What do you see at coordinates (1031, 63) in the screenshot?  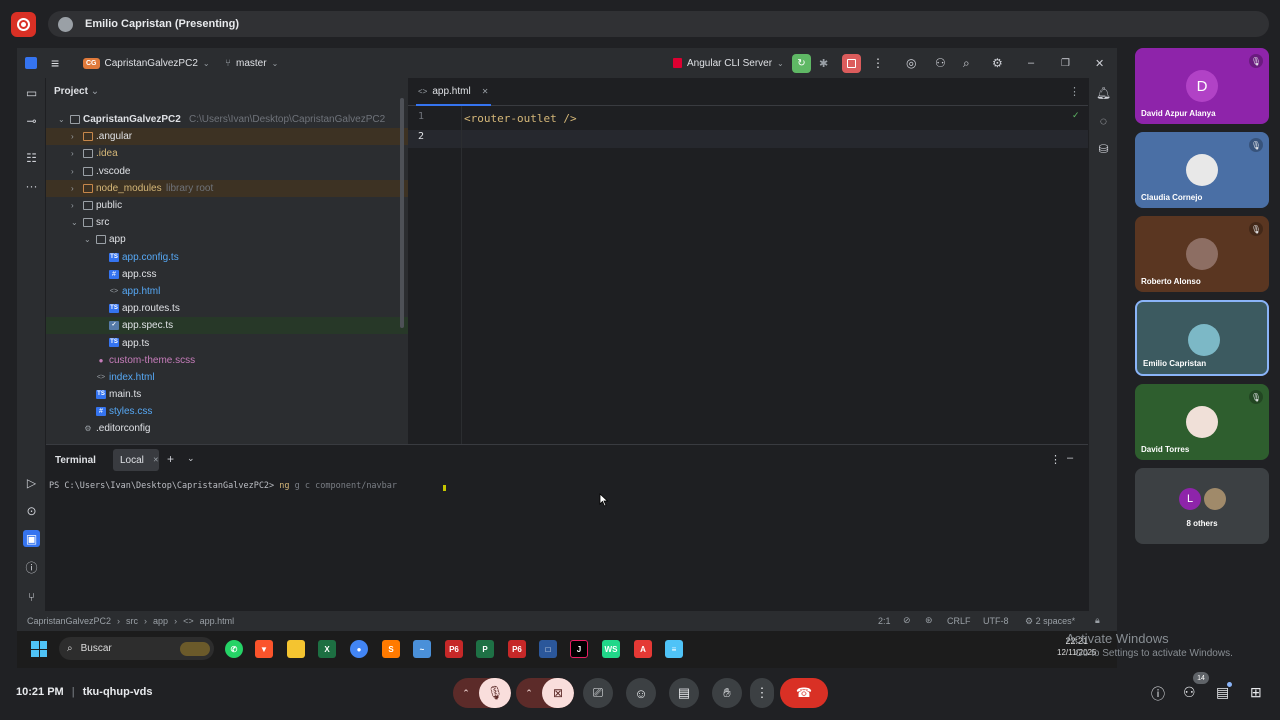 I see `minimize-icon: –` at bounding box center [1031, 63].